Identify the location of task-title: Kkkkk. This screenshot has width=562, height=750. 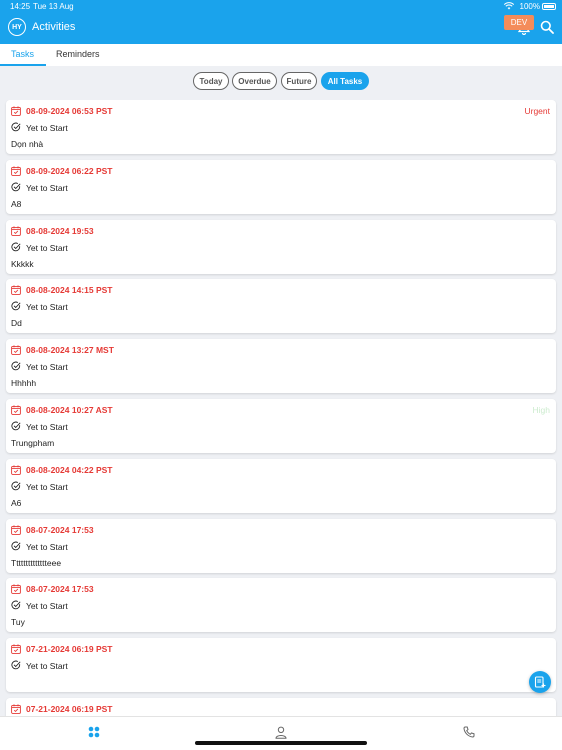
(22, 263).